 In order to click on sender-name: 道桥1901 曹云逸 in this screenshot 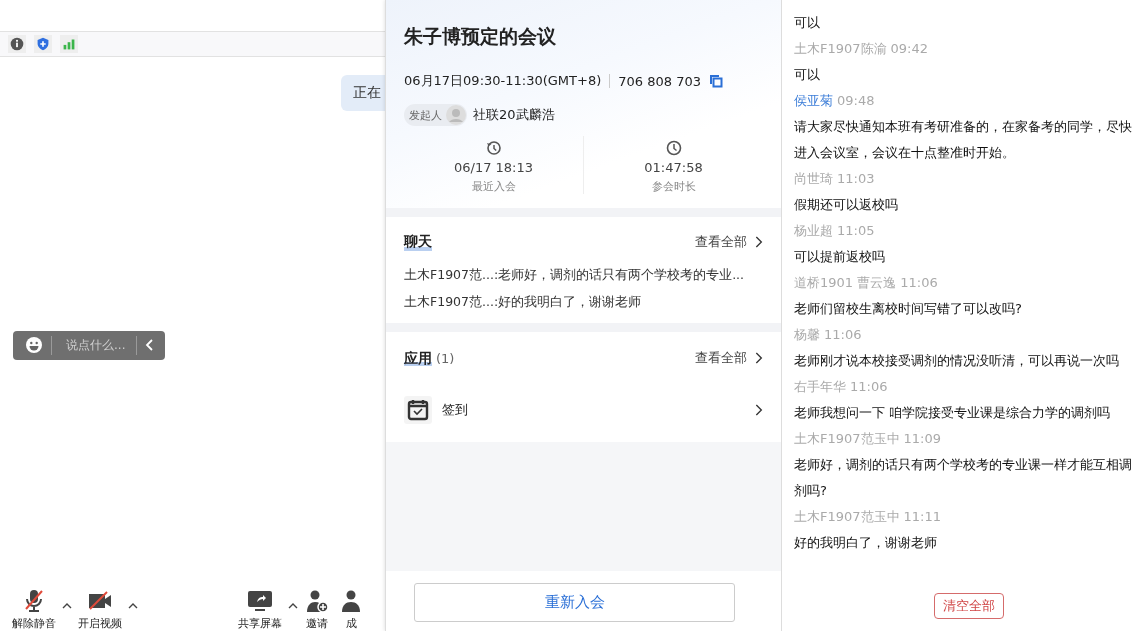, I will do `click(845, 282)`.